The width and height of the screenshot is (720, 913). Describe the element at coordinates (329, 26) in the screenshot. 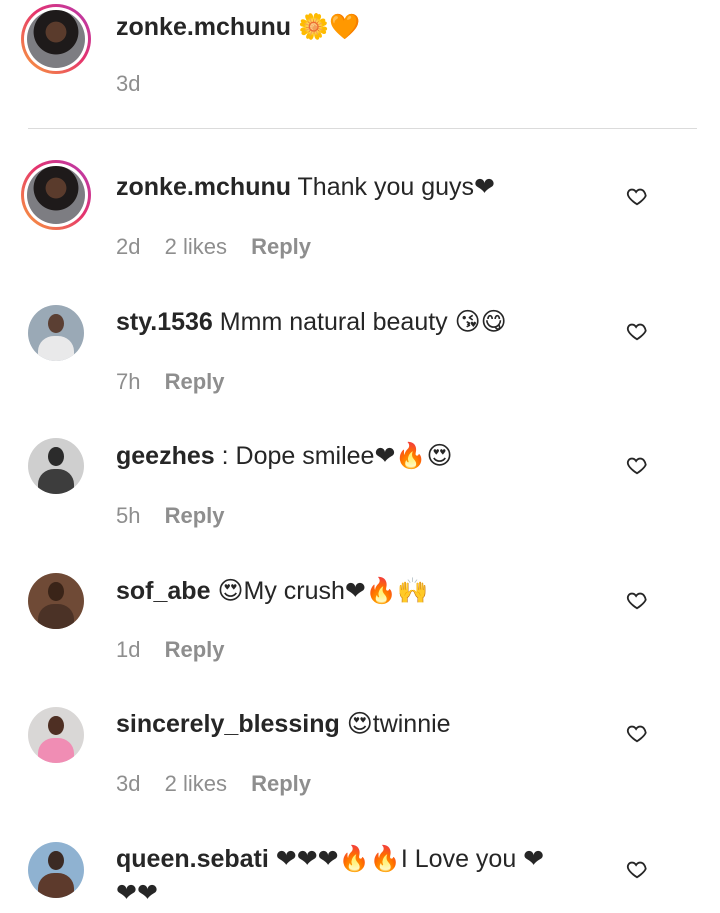

I see `caption-body: 🌼🧡` at that location.